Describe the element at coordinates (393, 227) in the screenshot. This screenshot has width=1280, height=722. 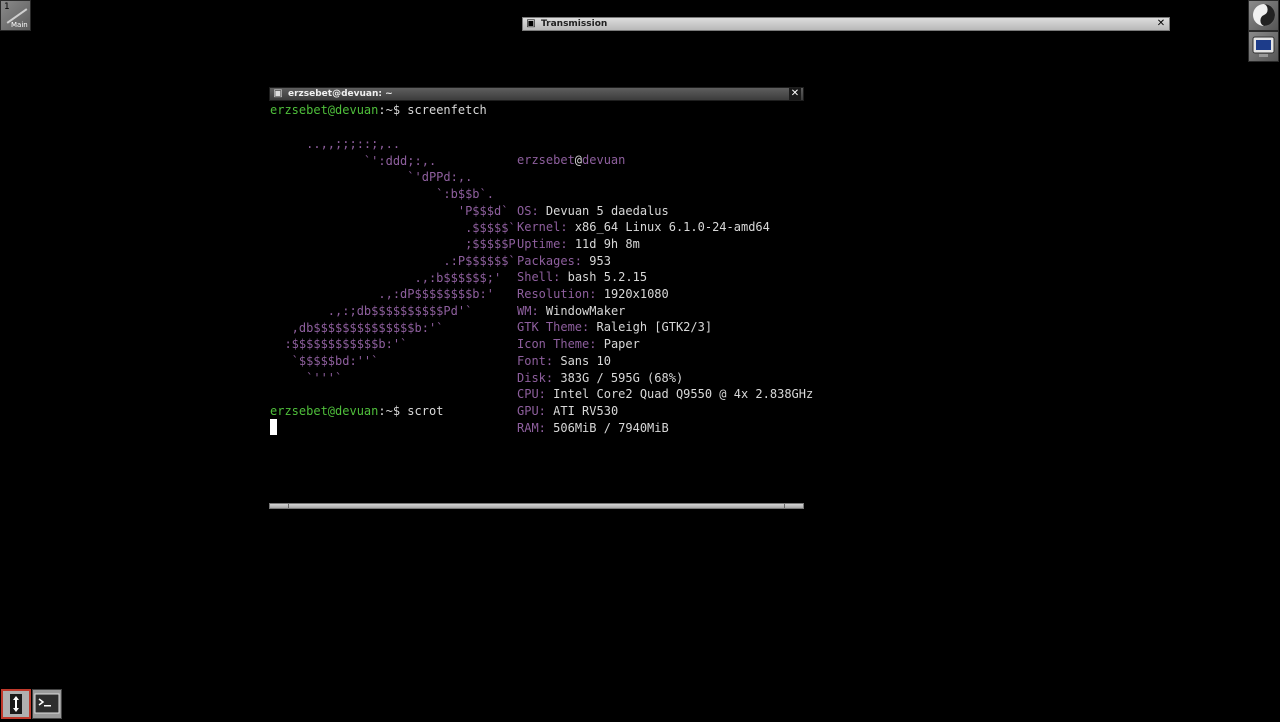
I see `logo-line: .$$$$$`` at that location.